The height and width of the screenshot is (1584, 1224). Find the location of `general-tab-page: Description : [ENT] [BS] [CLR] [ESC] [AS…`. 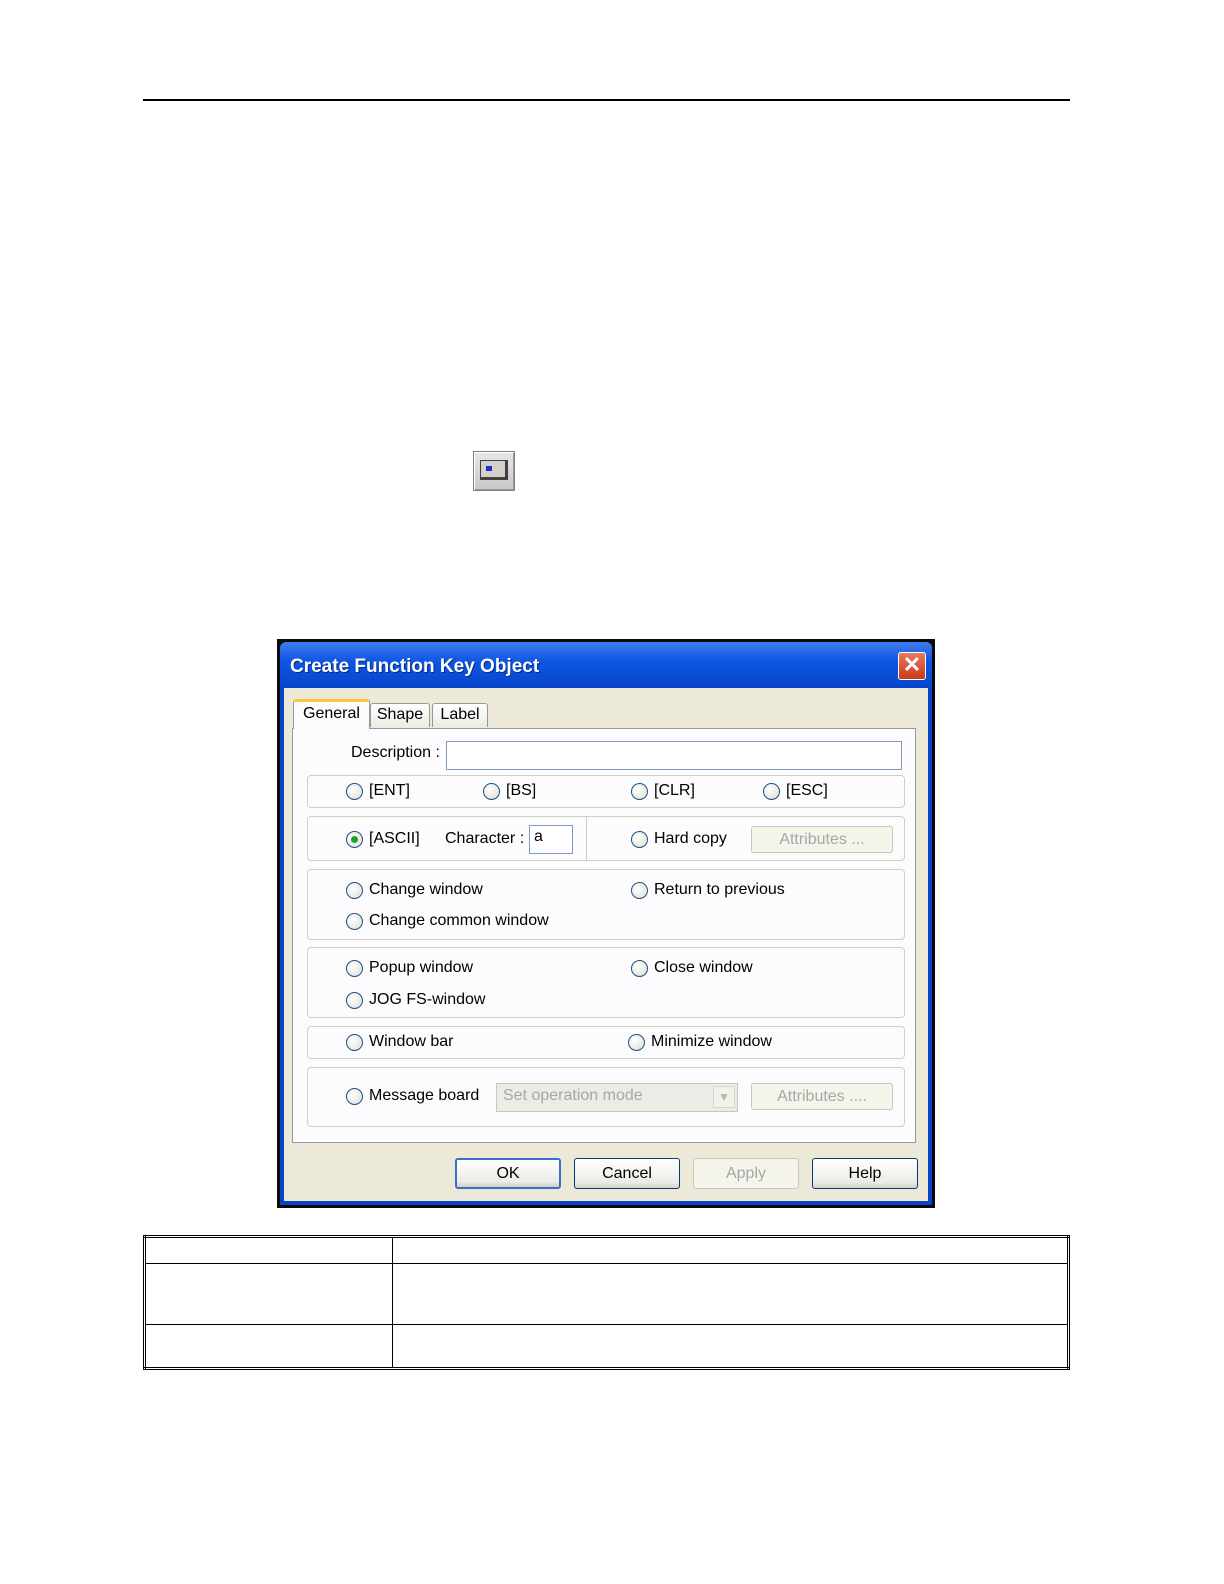

general-tab-page: Description : [ENT] [BS] [CLR] [ESC] [AS… is located at coordinates (604, 935).